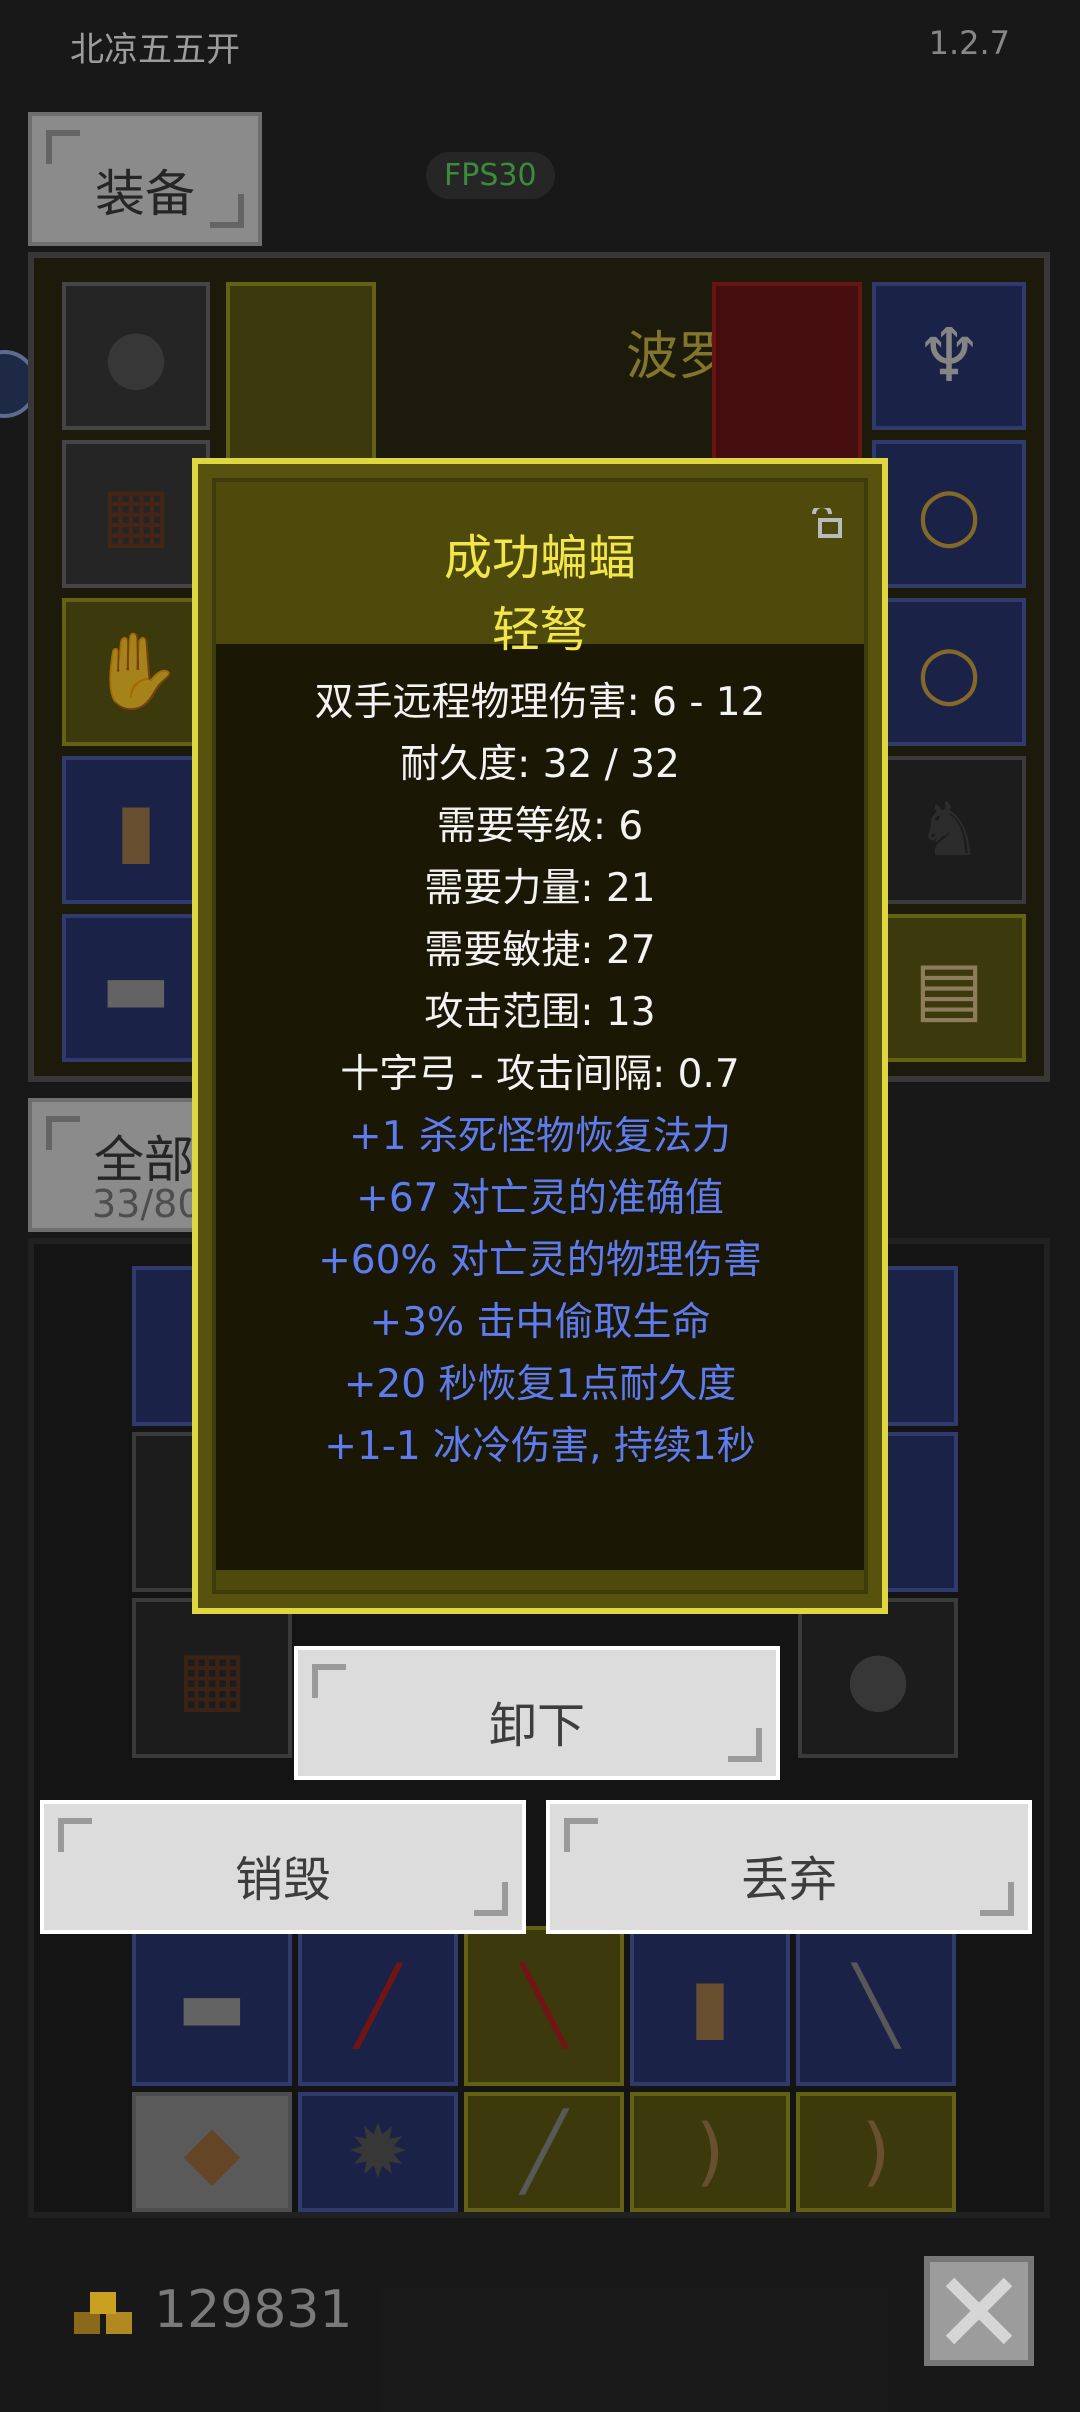 Image resolution: width=1080 pixels, height=2412 pixels. I want to click on discard-label: 丢弃, so click(788, 1880).